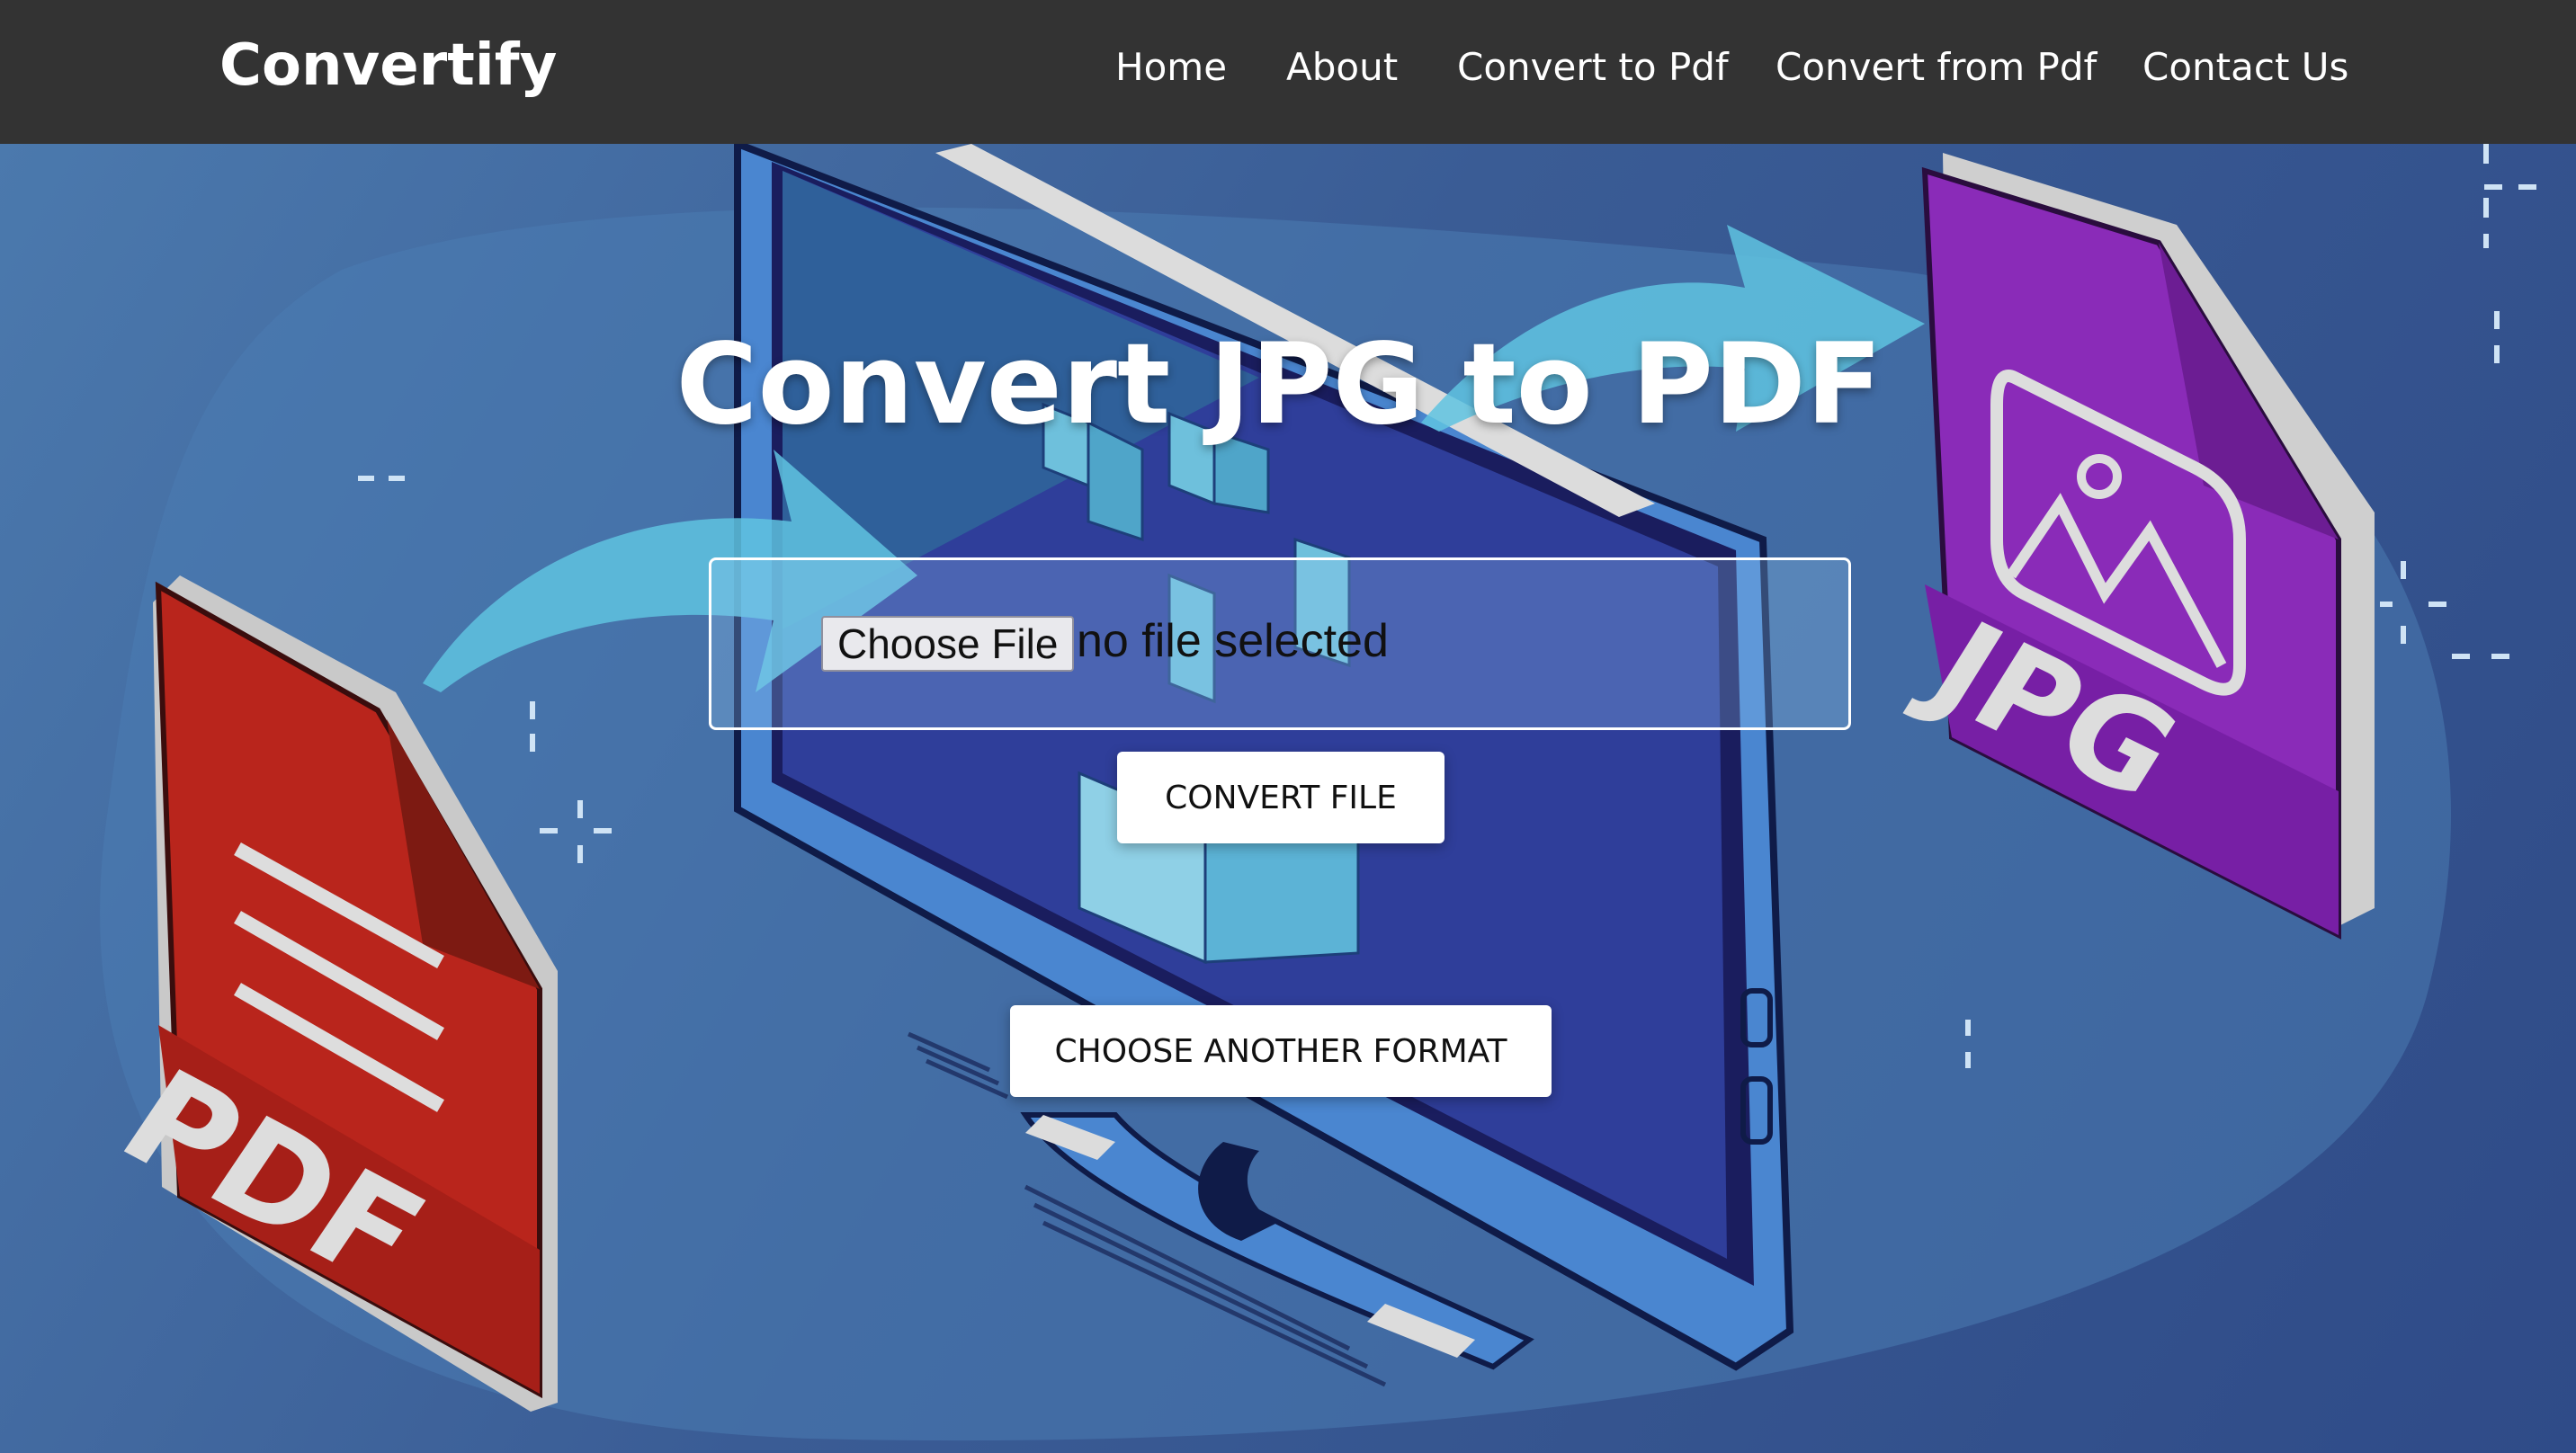  I want to click on brand-logo: Convertify, so click(388, 65).